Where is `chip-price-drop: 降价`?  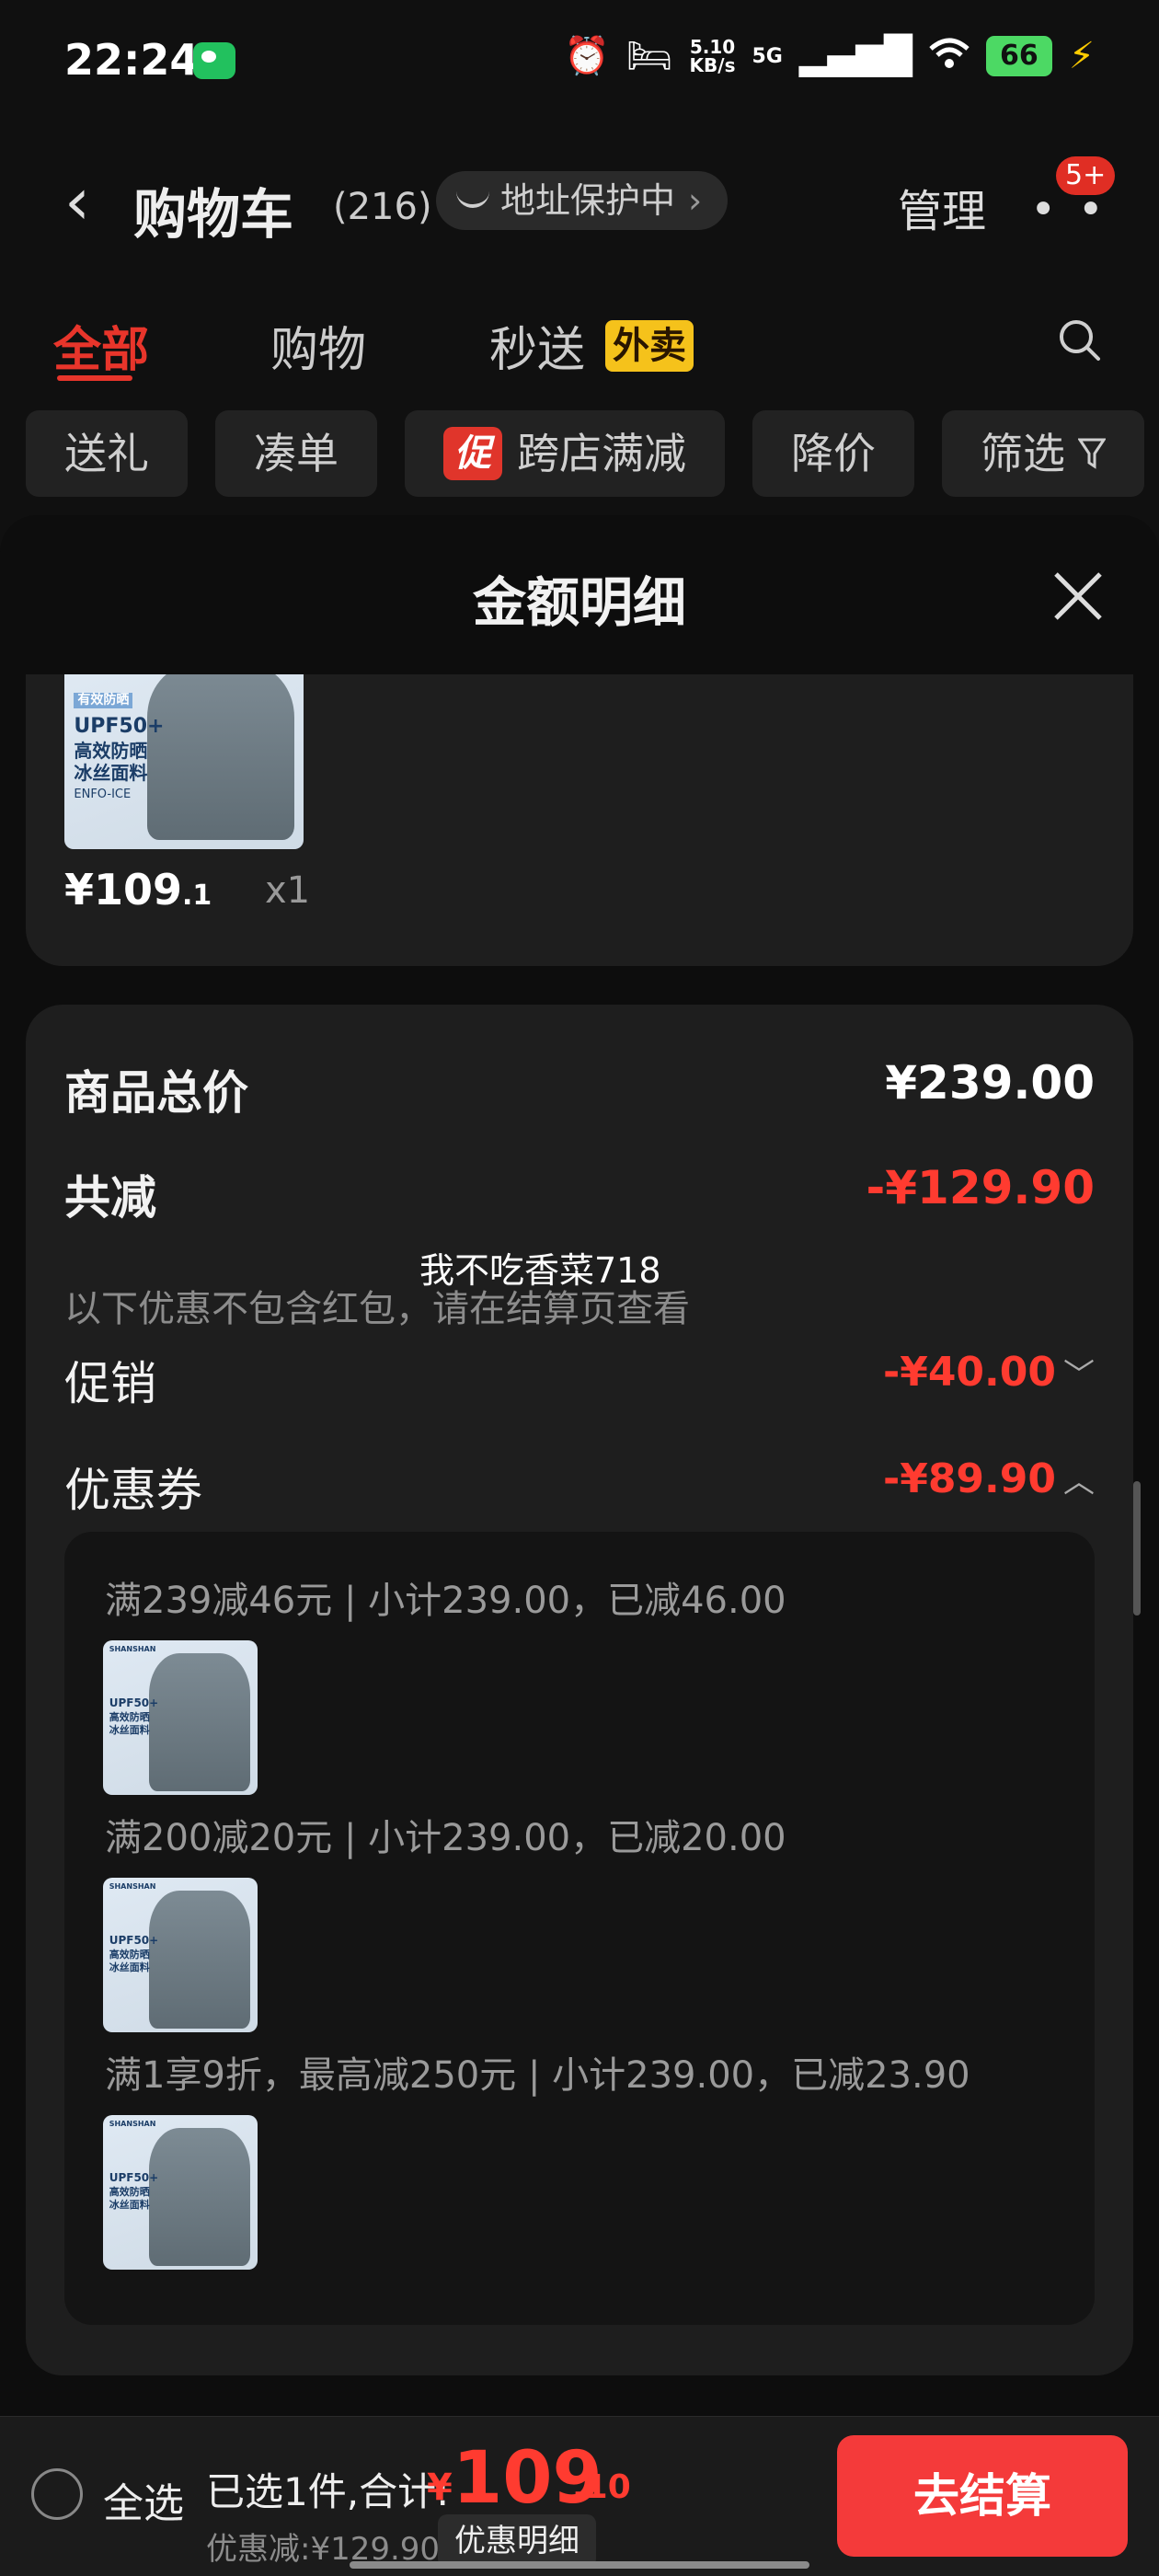
chip-price-drop: 降价 is located at coordinates (833, 453).